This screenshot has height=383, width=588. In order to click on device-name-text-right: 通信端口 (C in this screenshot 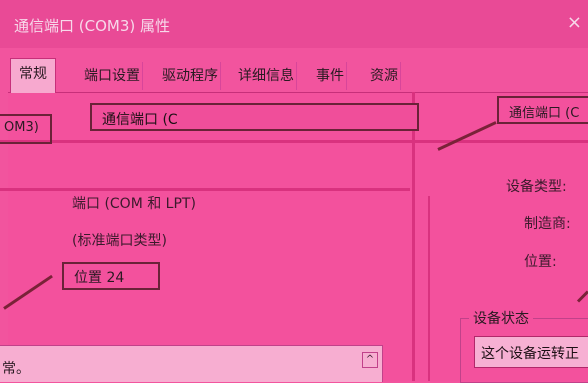, I will do `click(544, 113)`.